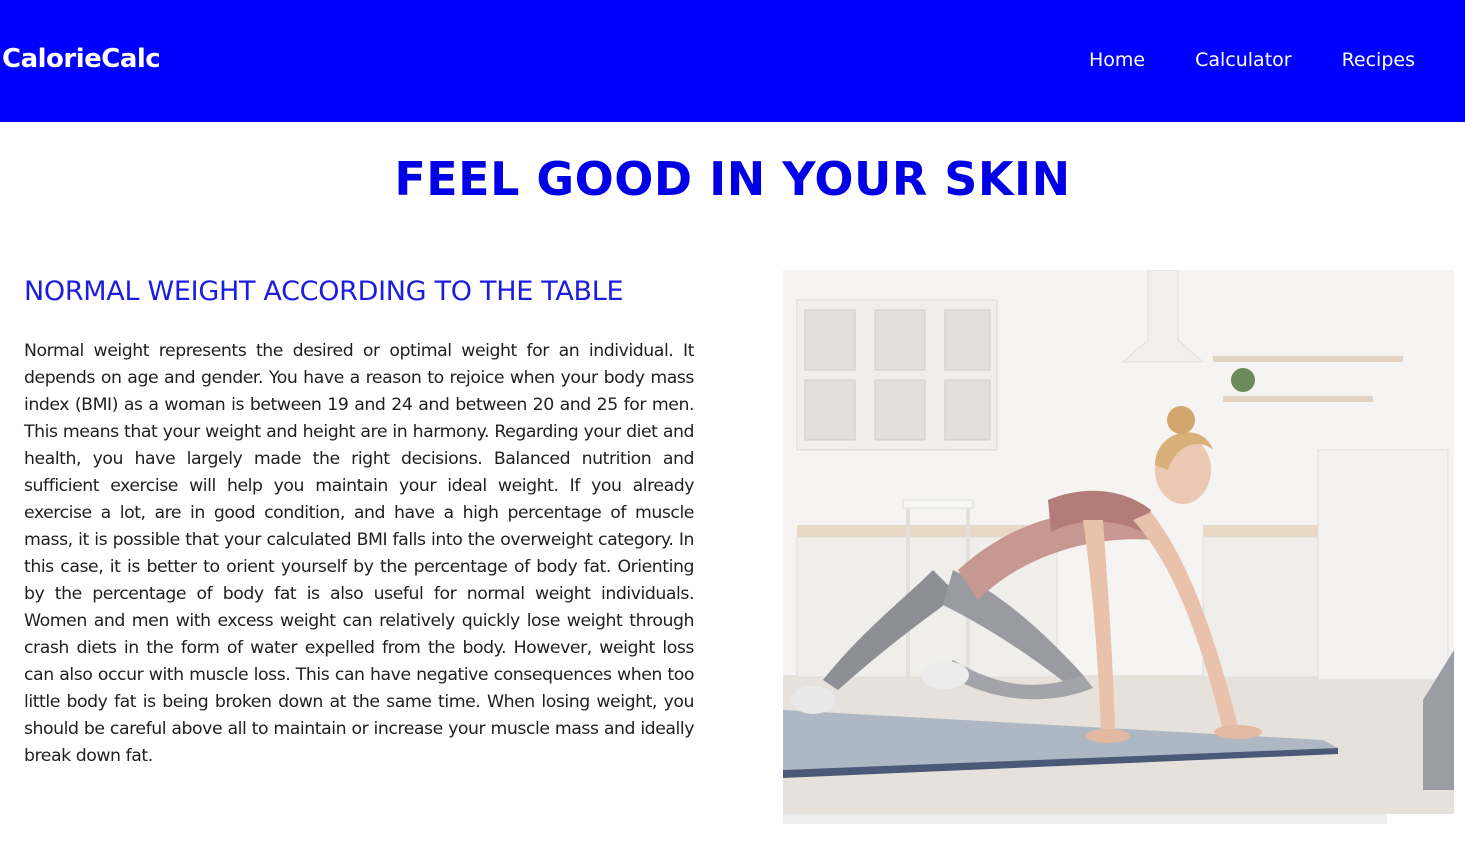 The image size is (1465, 860). I want to click on main-nav: Home Calculator Recipes, so click(1252, 60).